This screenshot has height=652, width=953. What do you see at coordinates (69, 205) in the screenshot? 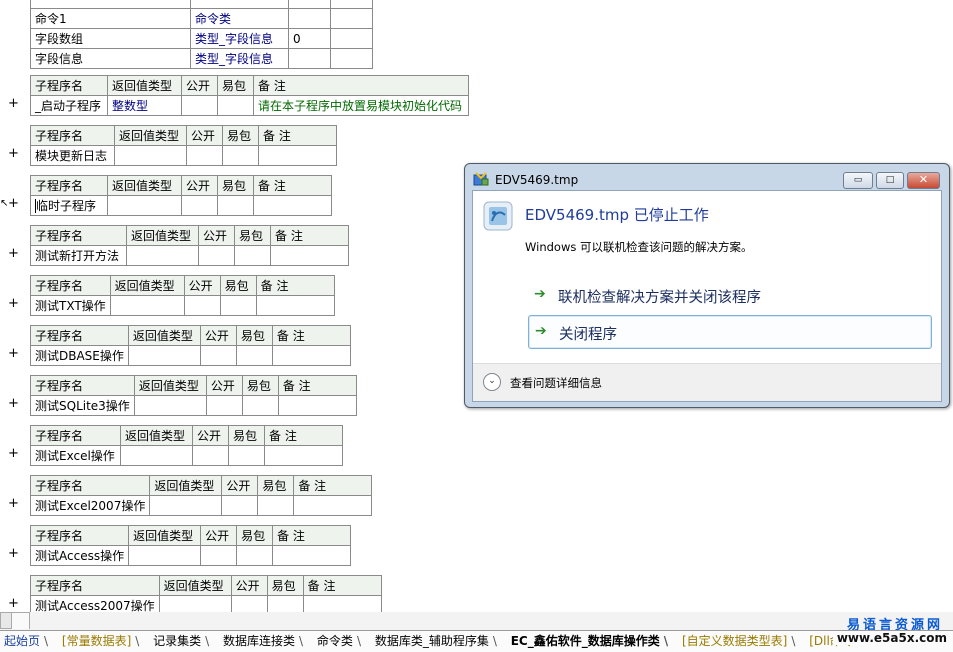
I see `subprogram-name: 临时子程序` at bounding box center [69, 205].